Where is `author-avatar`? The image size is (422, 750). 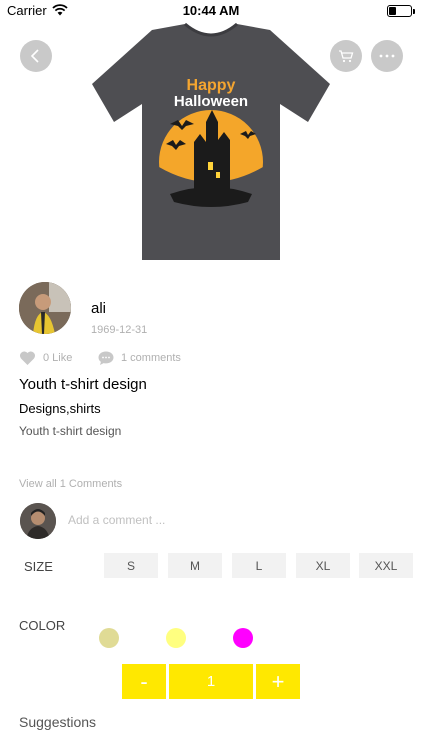 author-avatar is located at coordinates (45, 308).